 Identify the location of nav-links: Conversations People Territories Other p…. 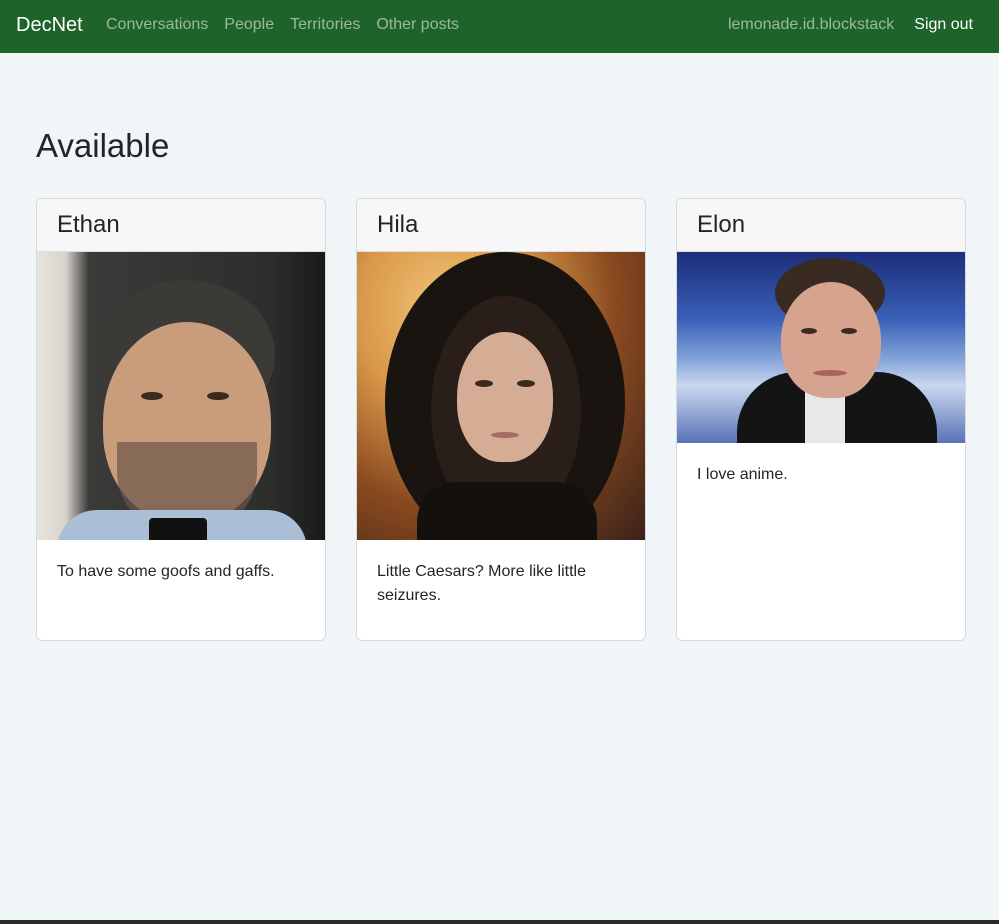
(282, 25).